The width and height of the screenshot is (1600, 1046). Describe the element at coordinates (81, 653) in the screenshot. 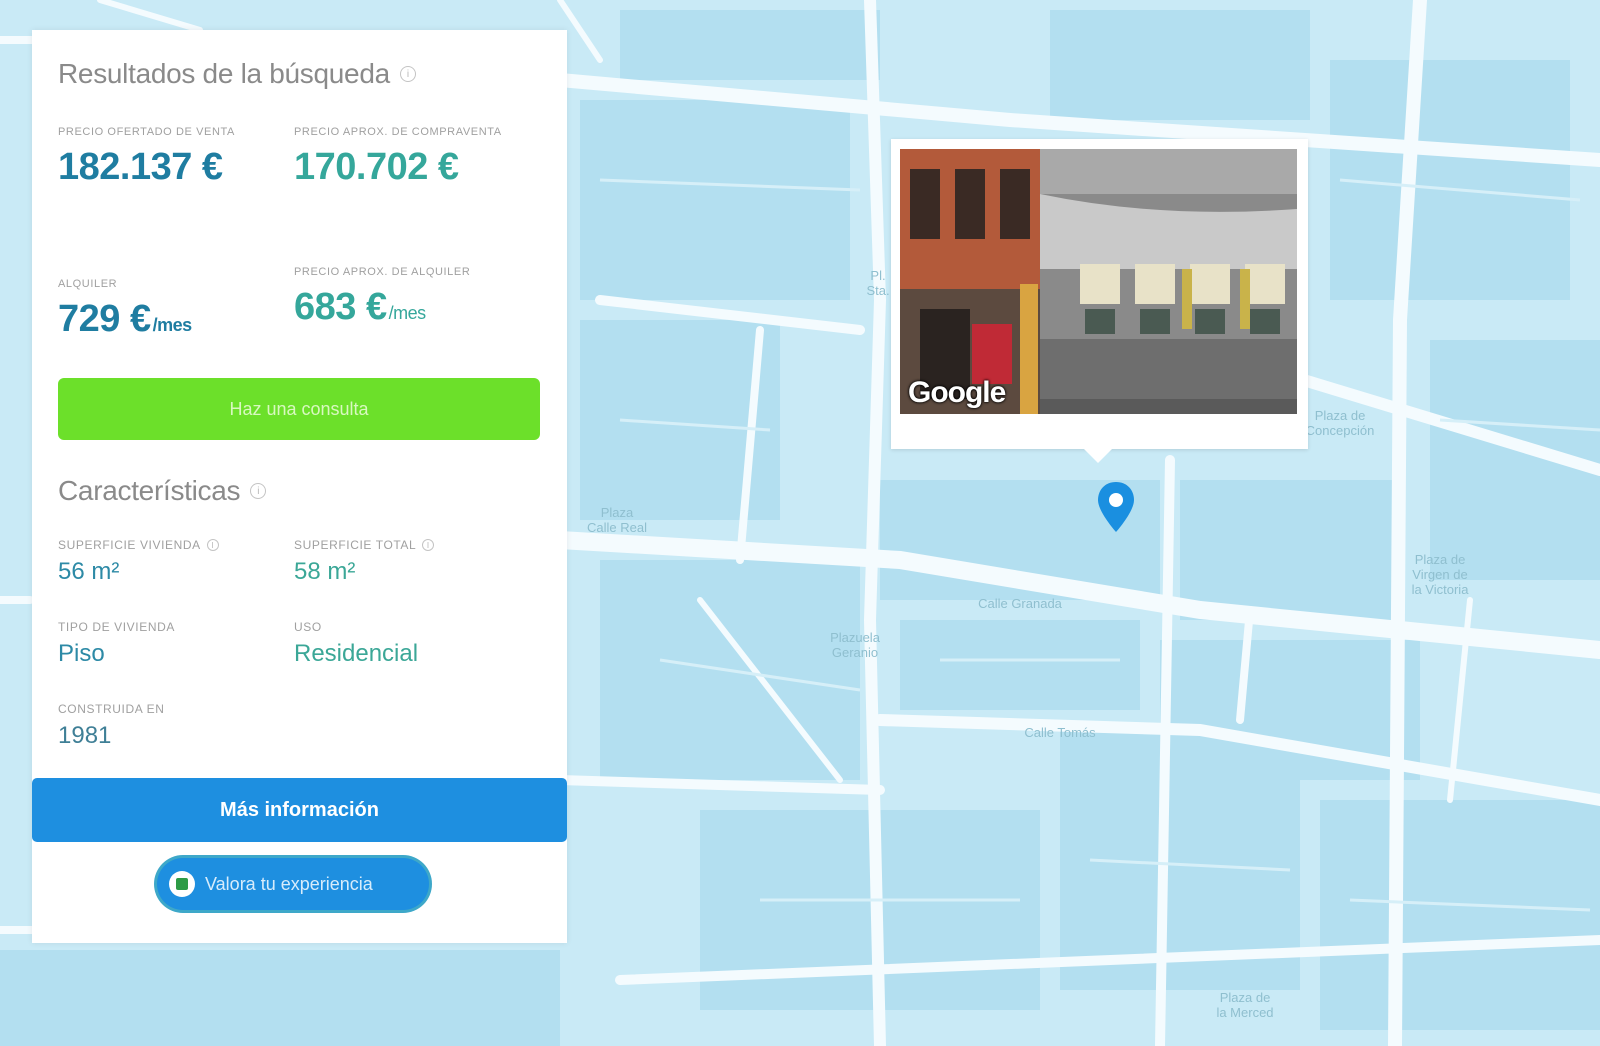

I see `feat-value: Piso` at that location.